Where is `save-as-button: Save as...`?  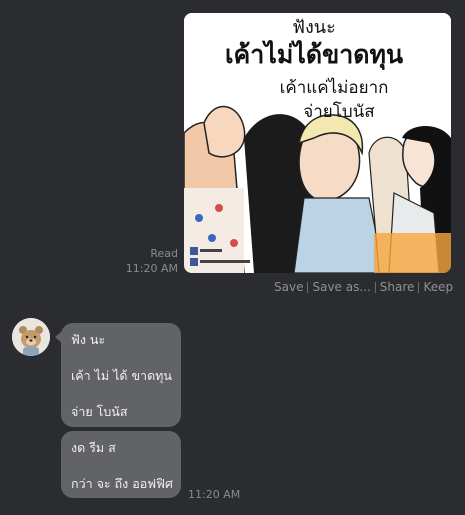
save-as-button: Save as... is located at coordinates (341, 287).